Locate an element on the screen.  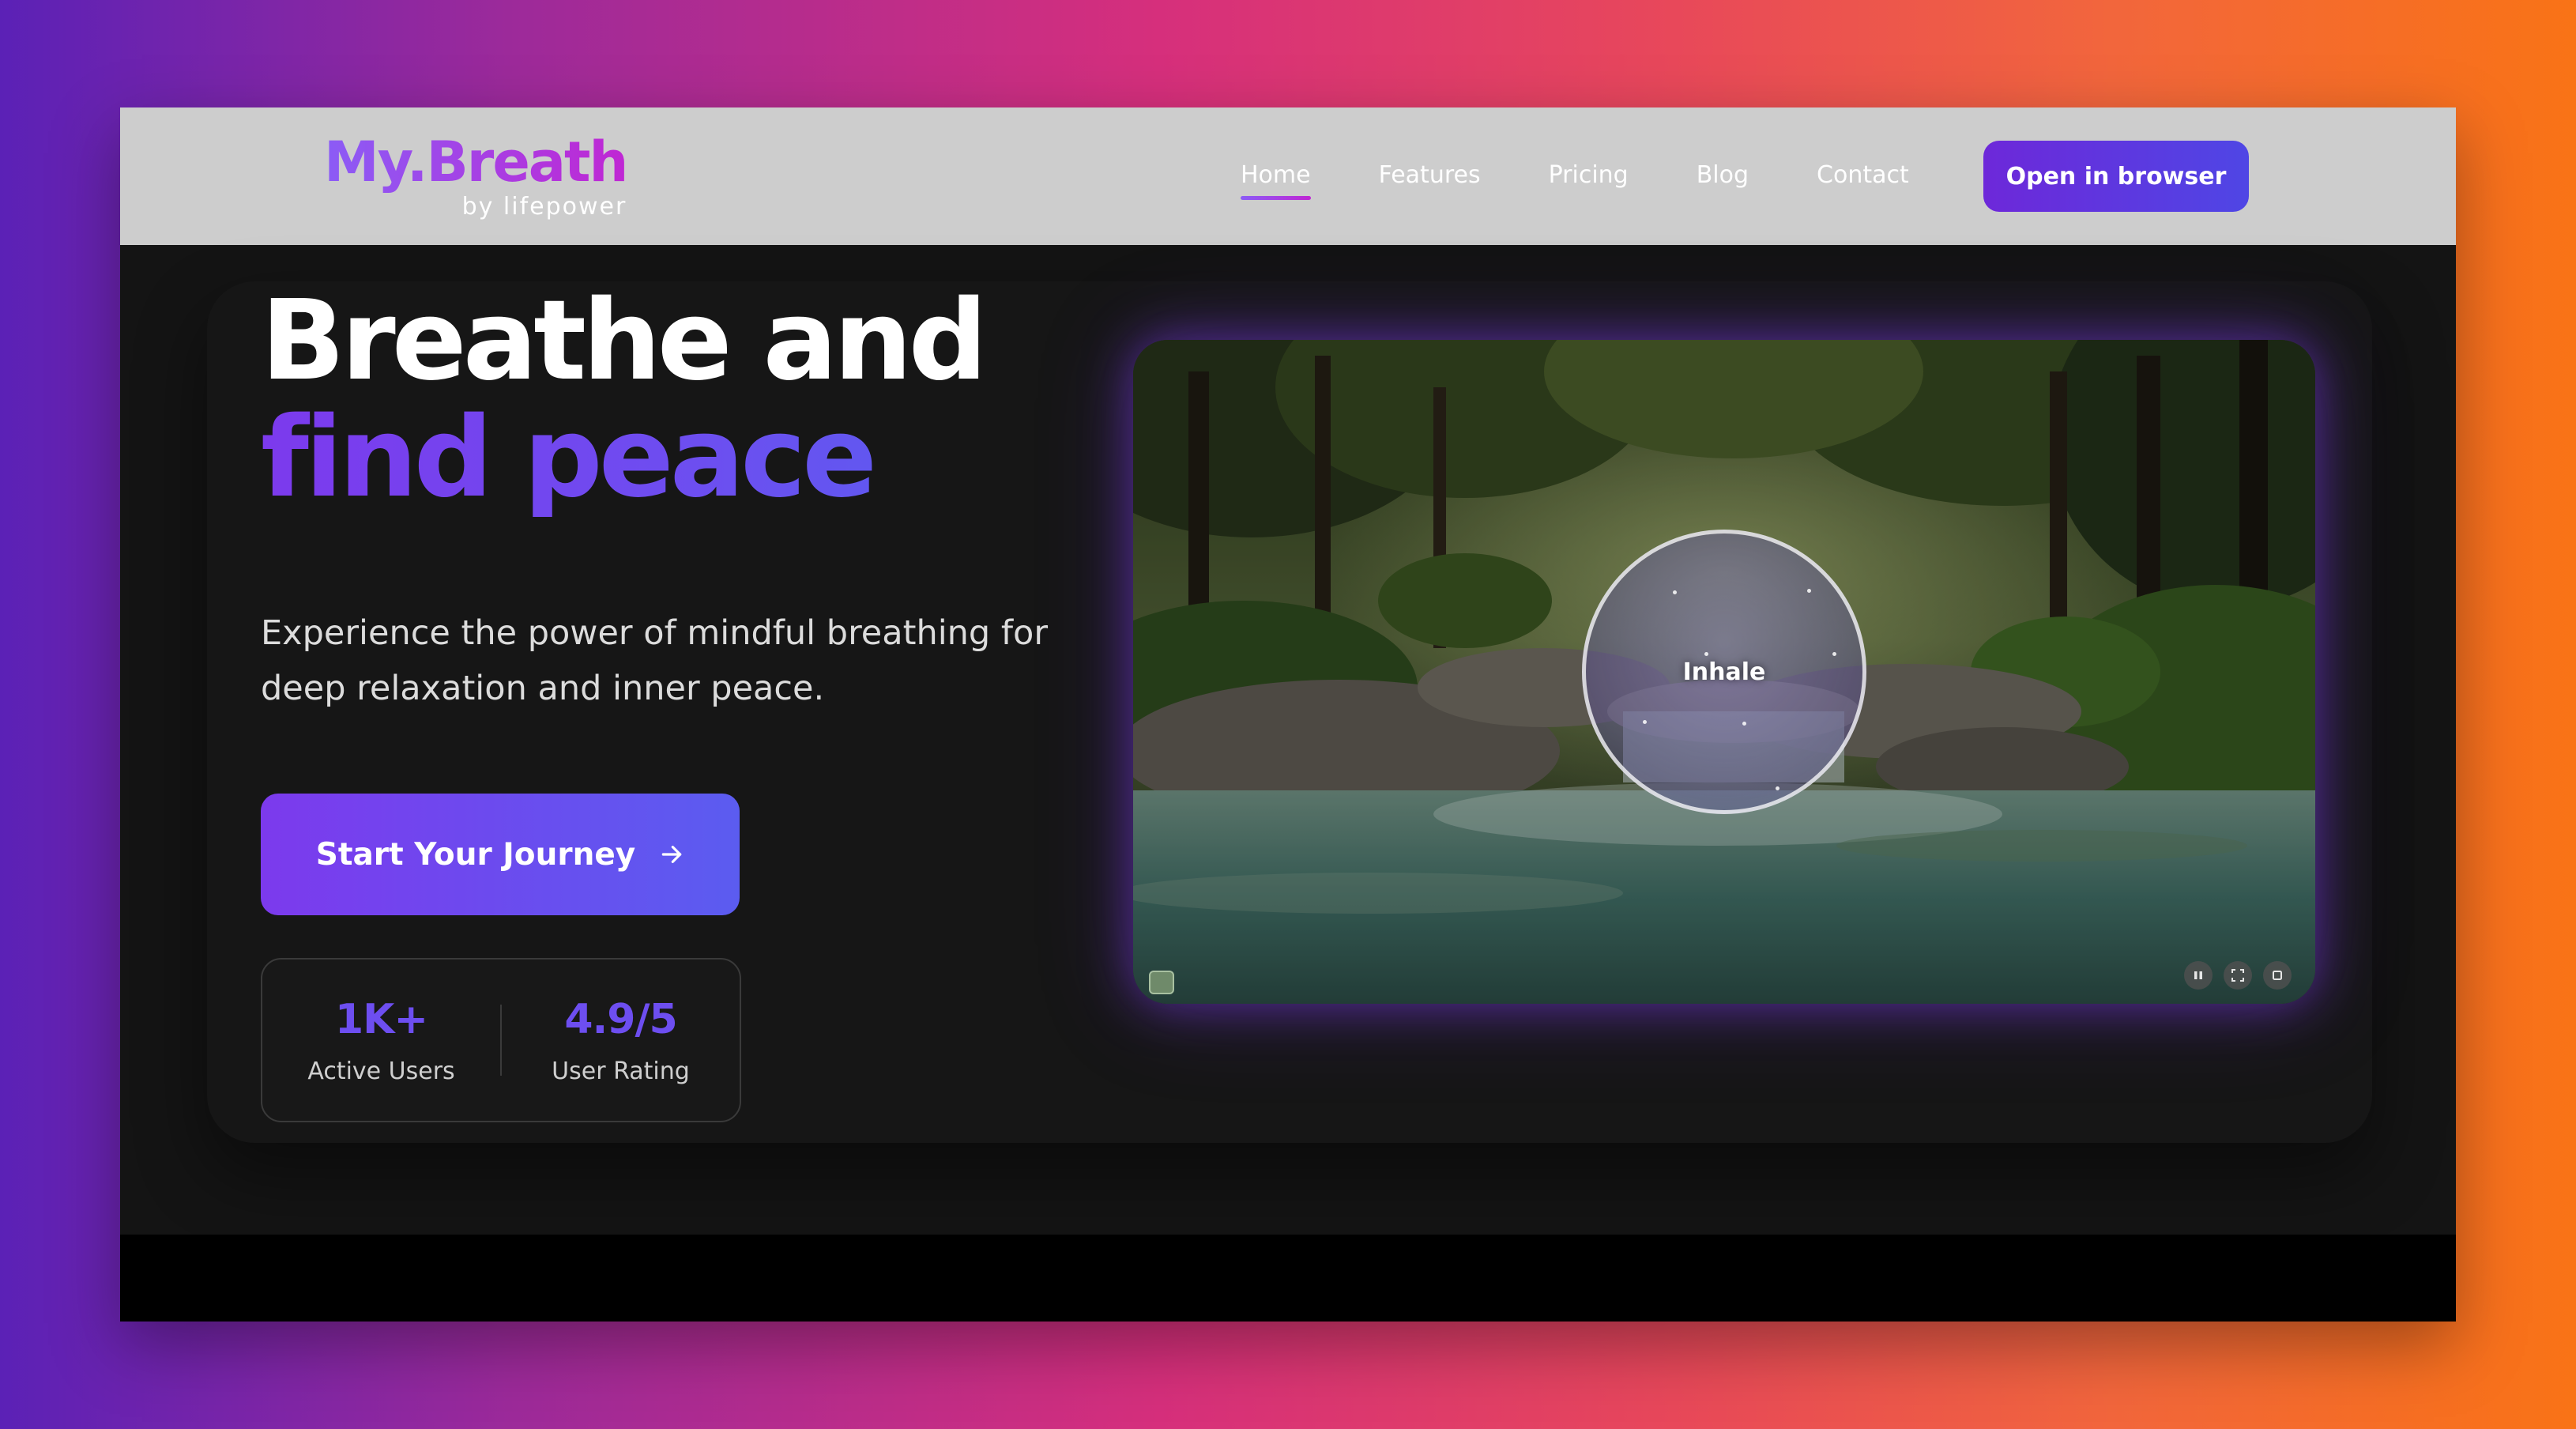
pause-icon is located at coordinates (2198, 975).